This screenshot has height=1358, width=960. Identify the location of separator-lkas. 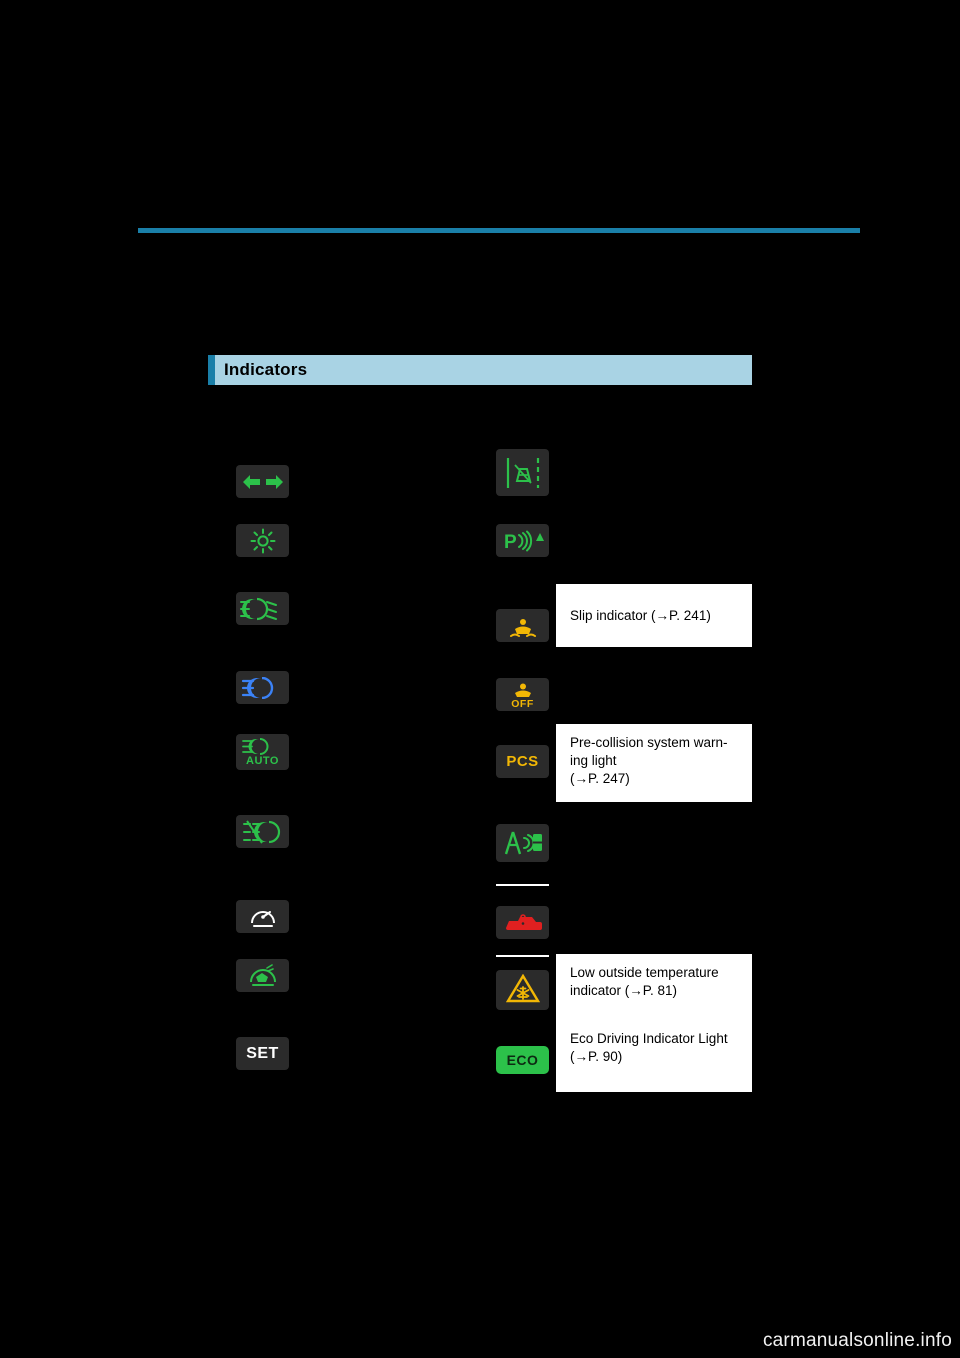
(522, 885).